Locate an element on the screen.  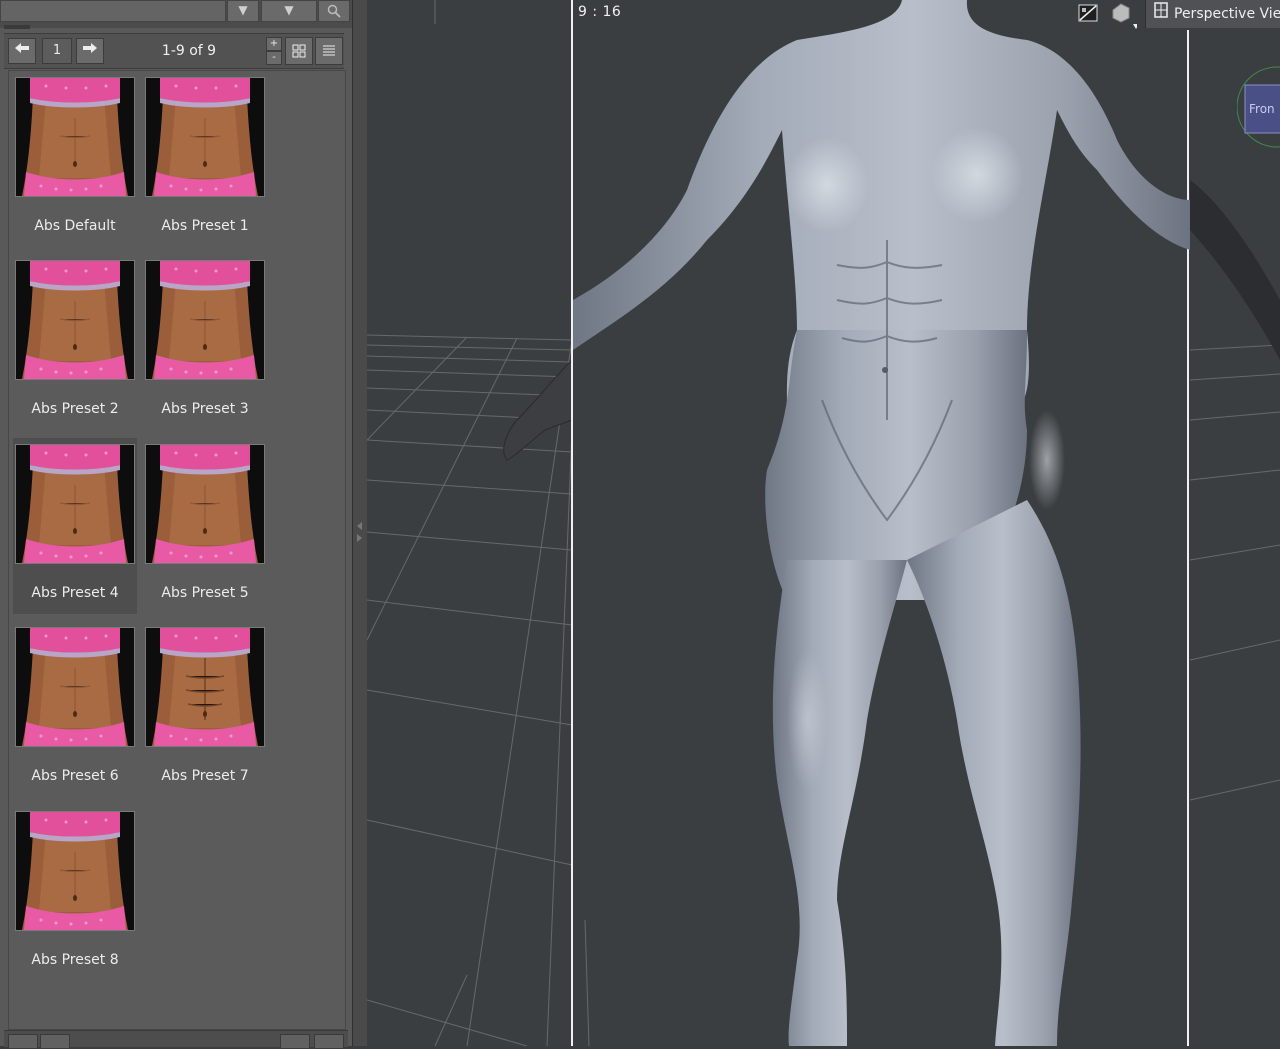
view-cube: Fron is located at coordinates (1258, 105).